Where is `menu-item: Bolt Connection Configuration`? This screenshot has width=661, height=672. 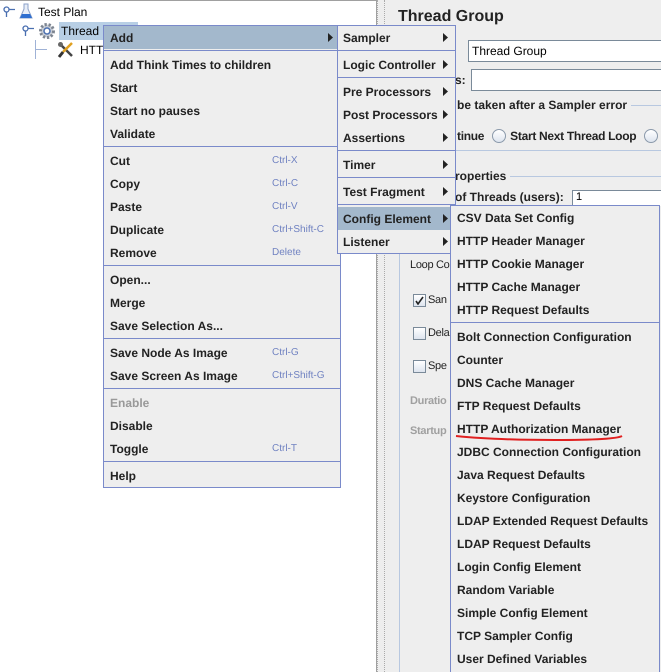
menu-item: Bolt Connection Configuration is located at coordinates (555, 336).